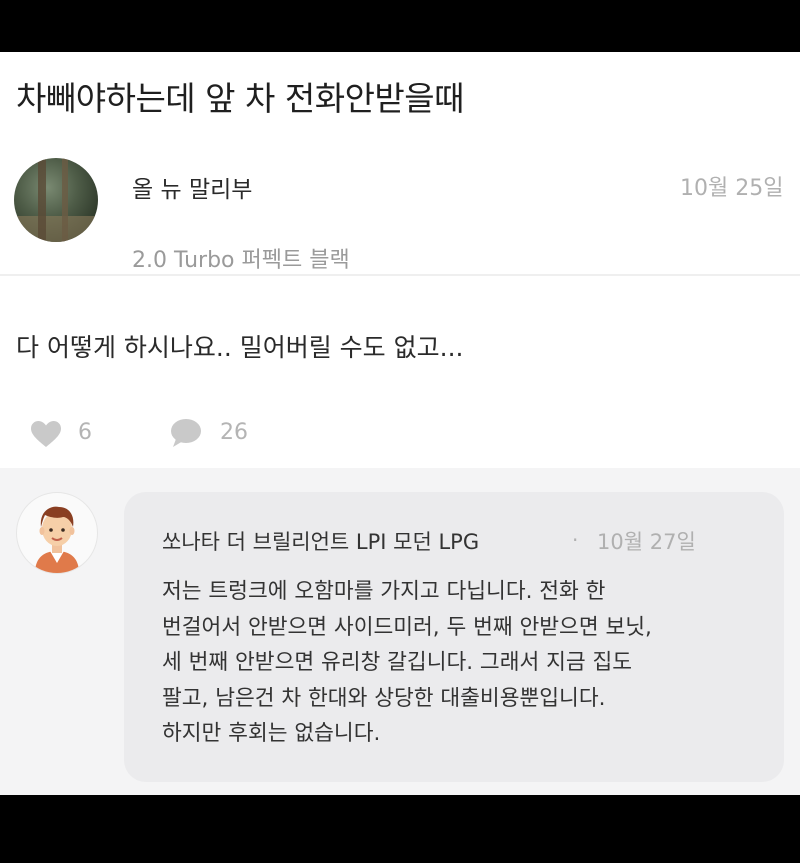  What do you see at coordinates (407, 627) in the screenshot?
I see `comment-line: 번걸어서 안받으면 사이드미러, 두 번째 안받으면 보닛,` at bounding box center [407, 627].